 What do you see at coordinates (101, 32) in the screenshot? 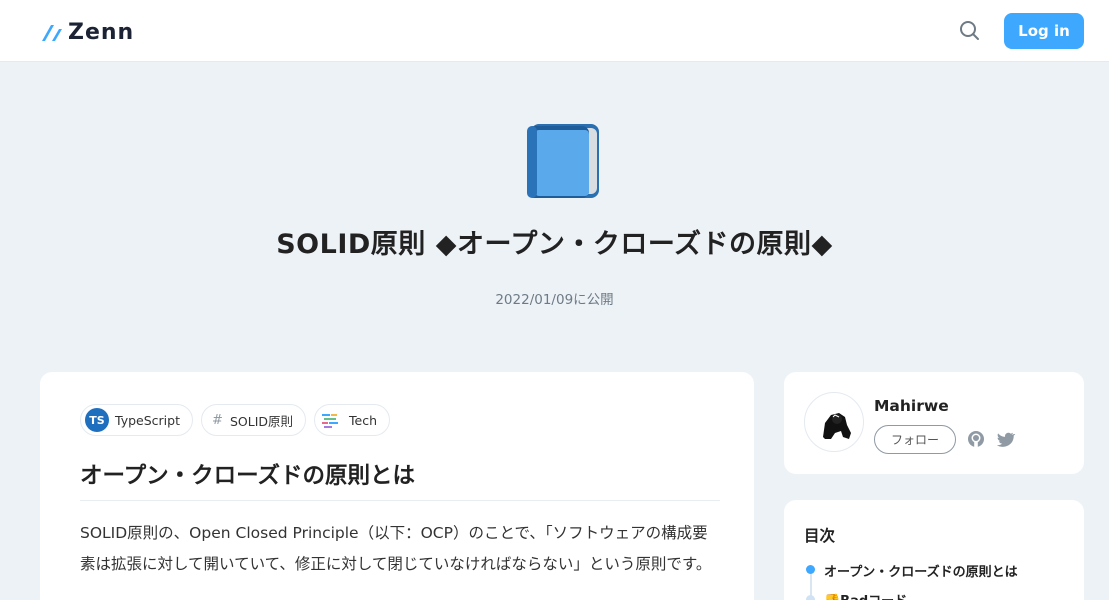
I see `logo-text: Zenn` at bounding box center [101, 32].